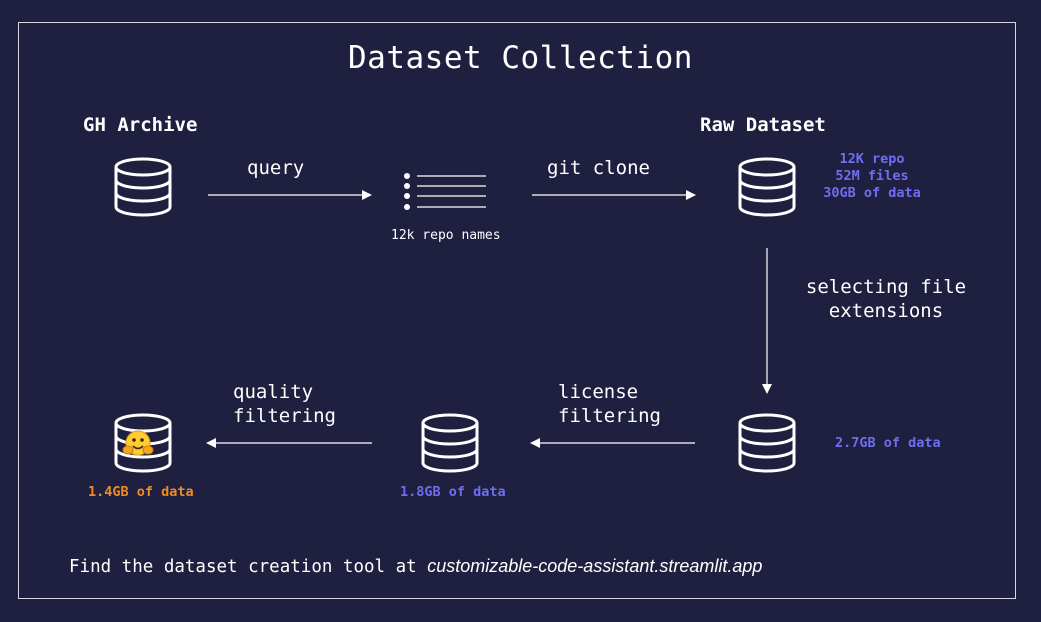 The width and height of the screenshot is (1041, 622). Describe the element at coordinates (445, 191) in the screenshot. I see `list-icon` at that location.